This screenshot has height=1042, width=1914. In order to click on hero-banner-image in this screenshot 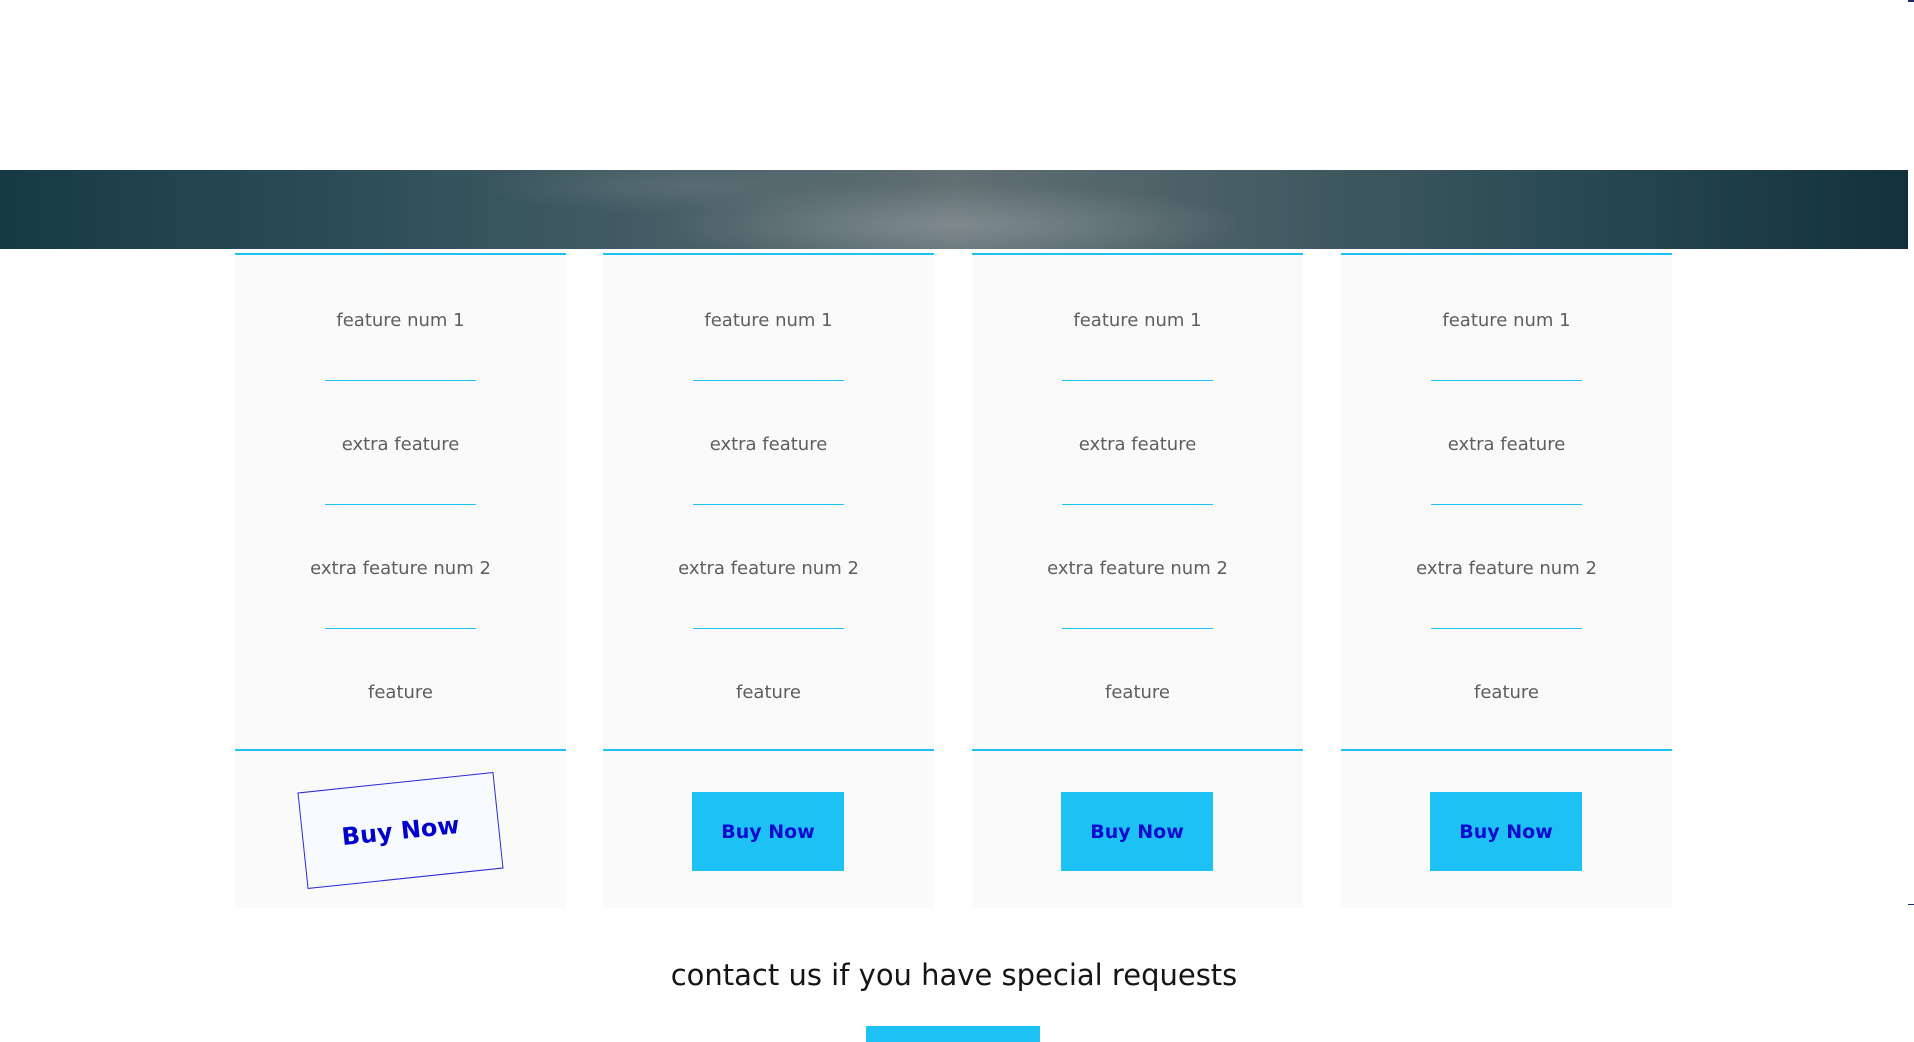, I will do `click(954, 209)`.